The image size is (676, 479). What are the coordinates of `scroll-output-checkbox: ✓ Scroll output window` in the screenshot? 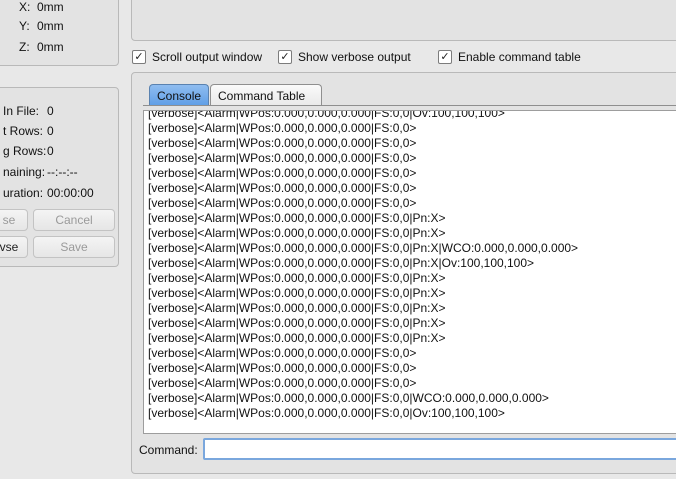 It's located at (197, 57).